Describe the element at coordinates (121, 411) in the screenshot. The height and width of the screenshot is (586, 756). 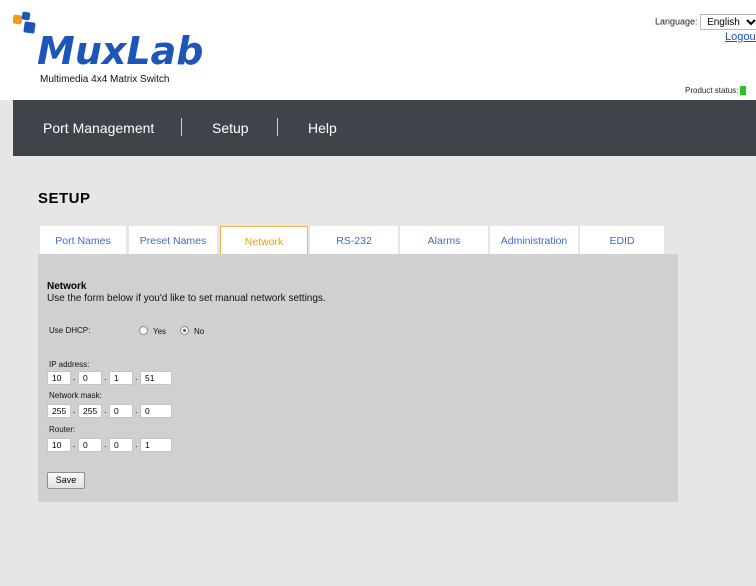
I see `mask-octet-3: 0` at that location.